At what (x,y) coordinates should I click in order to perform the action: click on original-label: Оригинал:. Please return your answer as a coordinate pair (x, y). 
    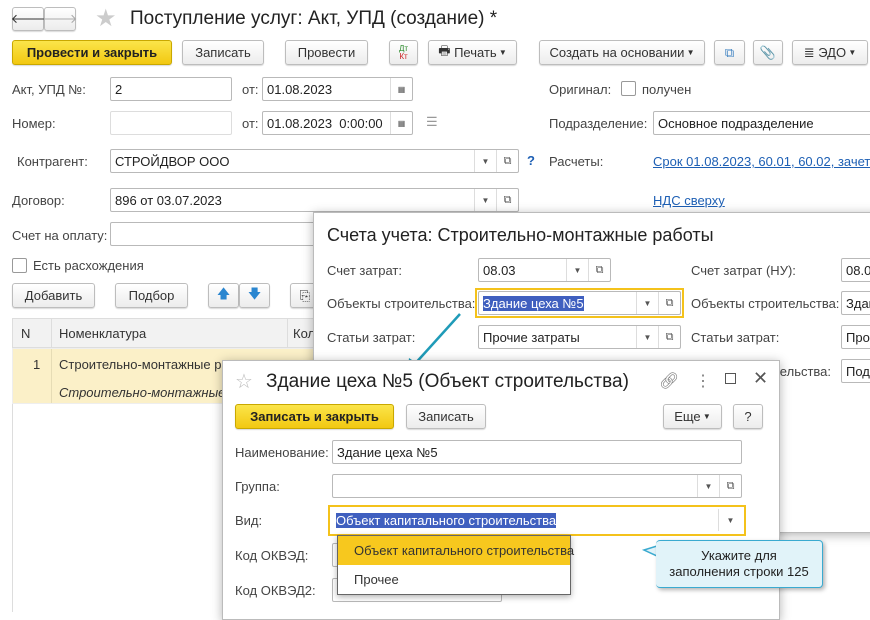
    Looking at the image, I should click on (580, 89).